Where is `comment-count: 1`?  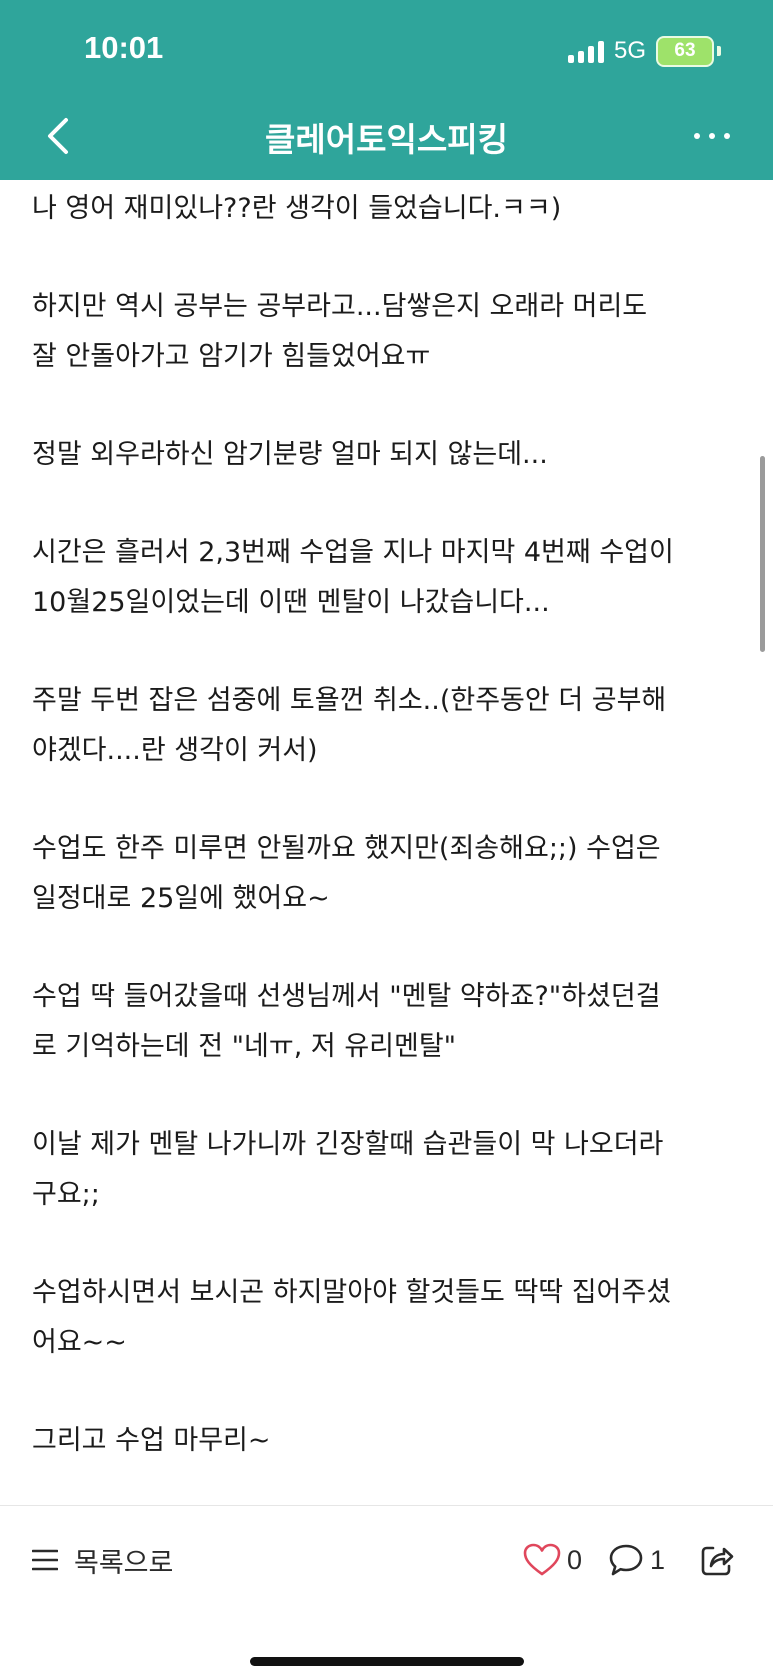 comment-count: 1 is located at coordinates (657, 1559).